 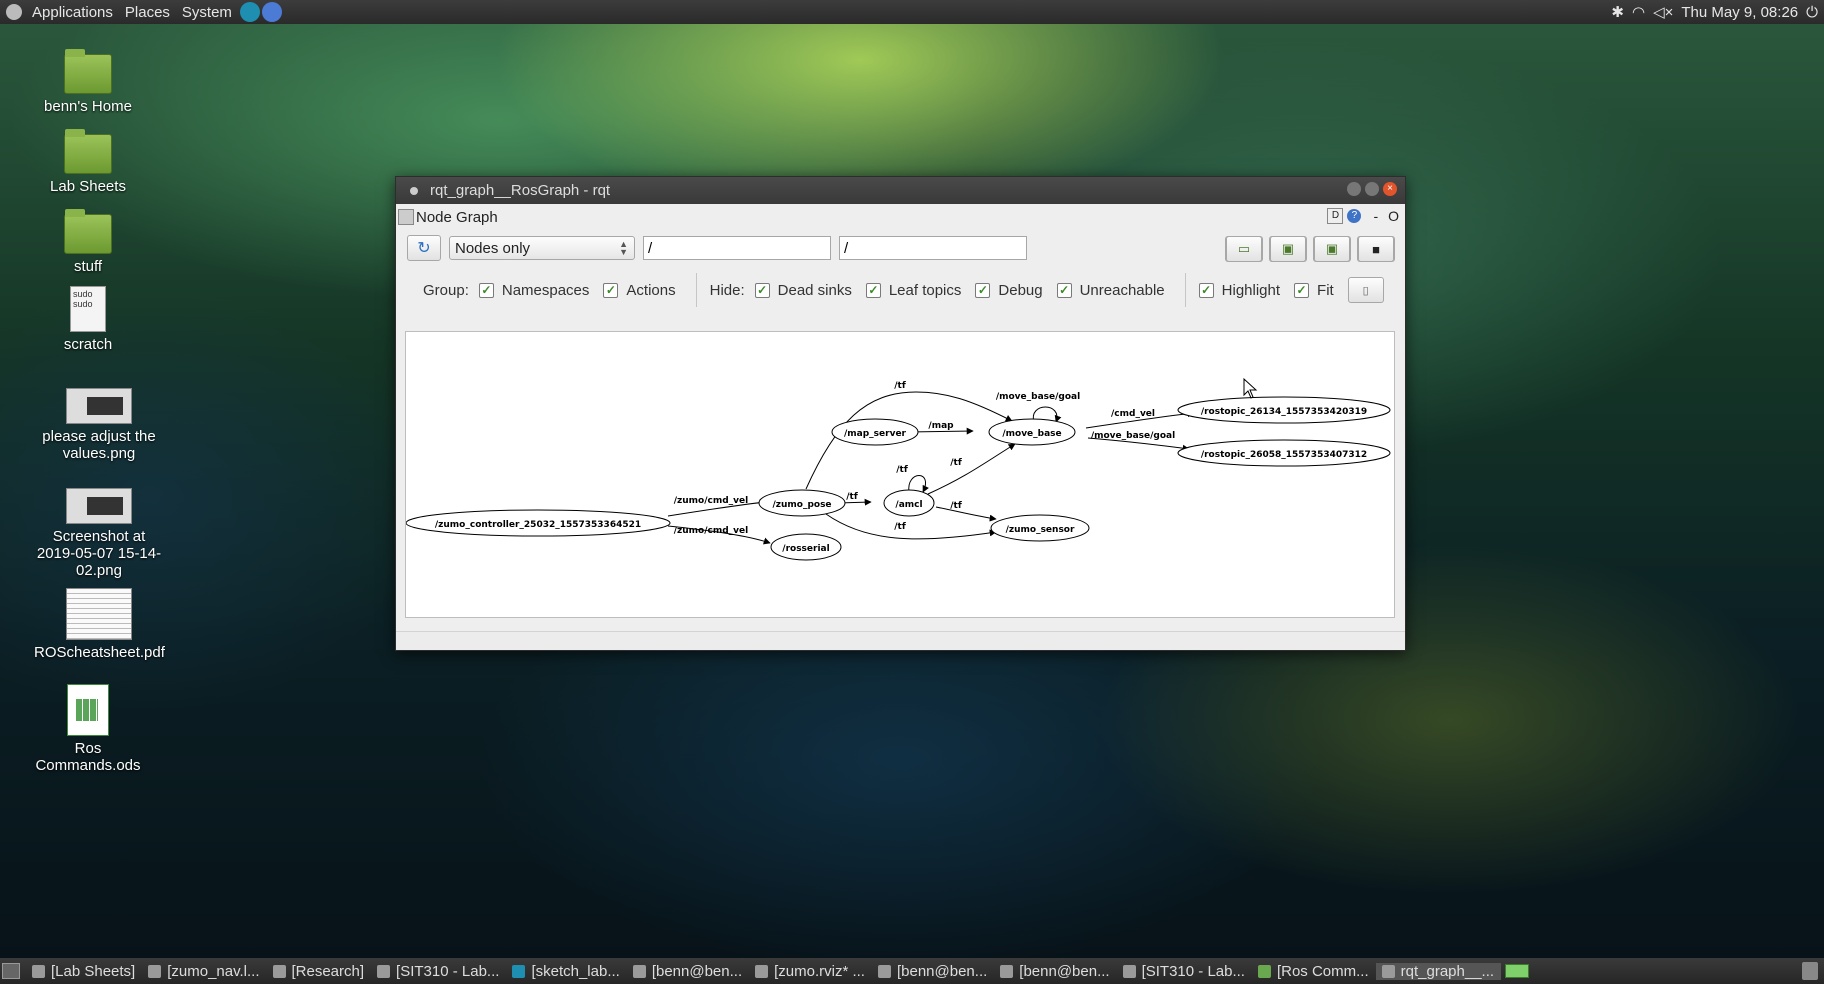 What do you see at coordinates (941, 426) in the screenshot?
I see `edge-label-map: /map` at bounding box center [941, 426].